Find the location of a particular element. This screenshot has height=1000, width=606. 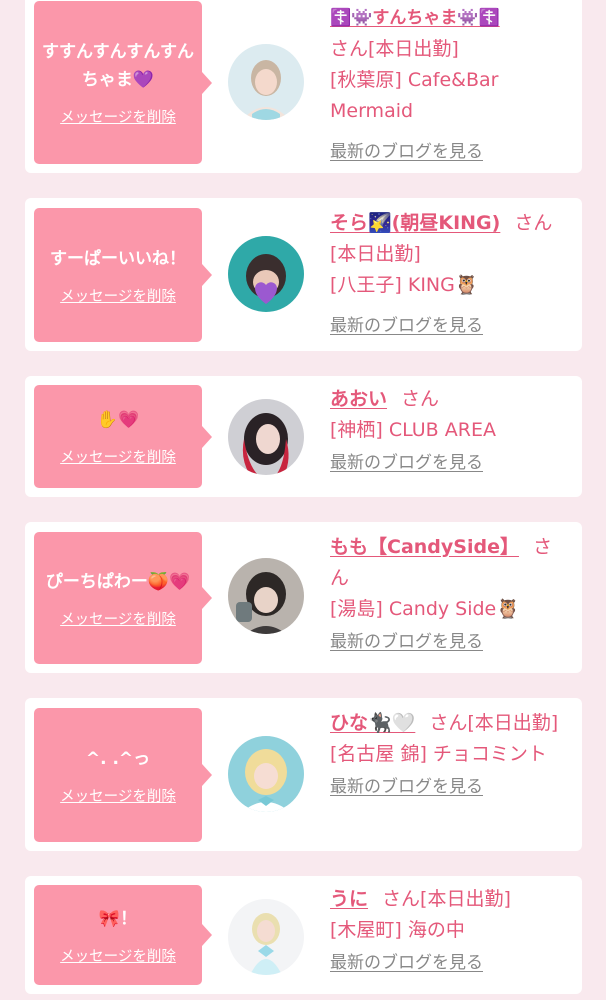

message-bubble: すすんすんすんすんちゃま💜 メッセージを削除 is located at coordinates (123, 82).